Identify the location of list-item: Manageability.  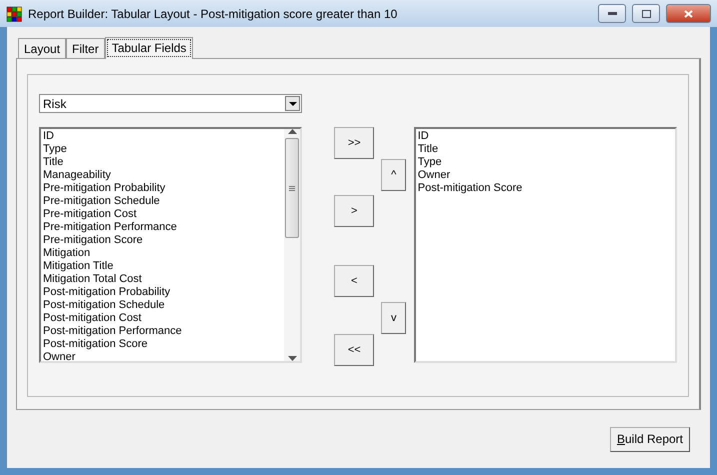
(162, 175).